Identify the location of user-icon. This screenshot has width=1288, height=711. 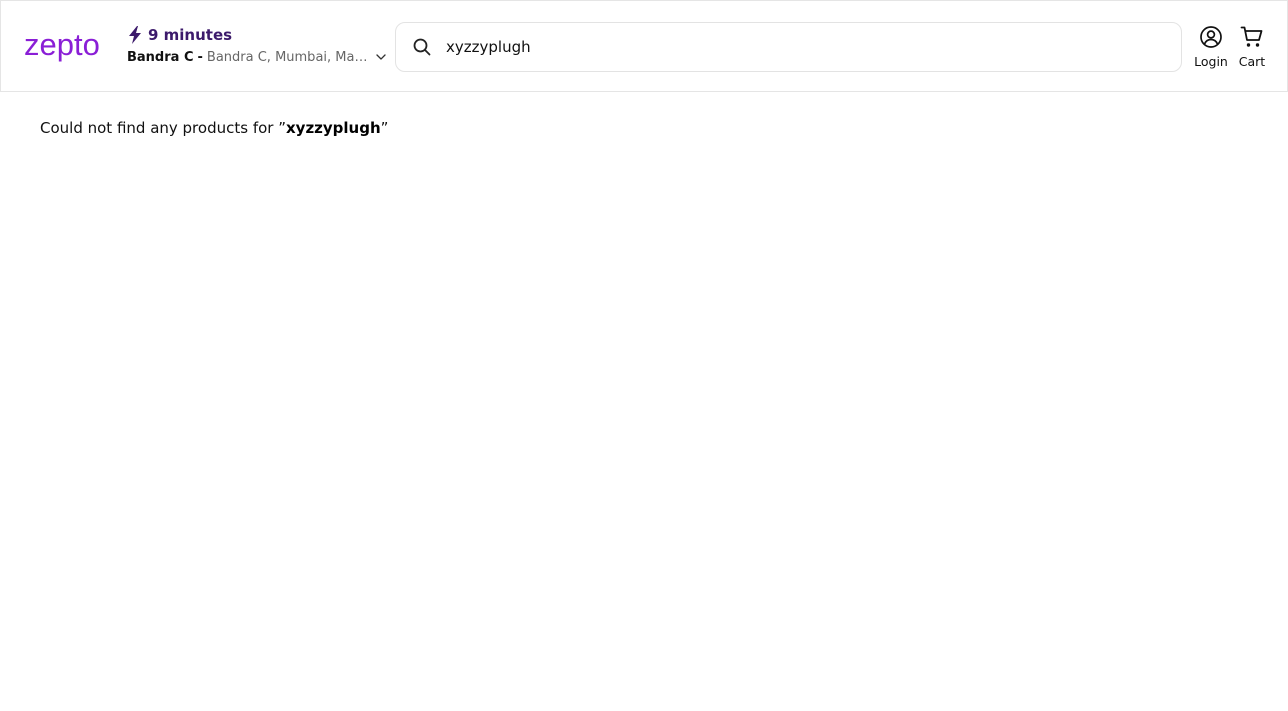
(1211, 37).